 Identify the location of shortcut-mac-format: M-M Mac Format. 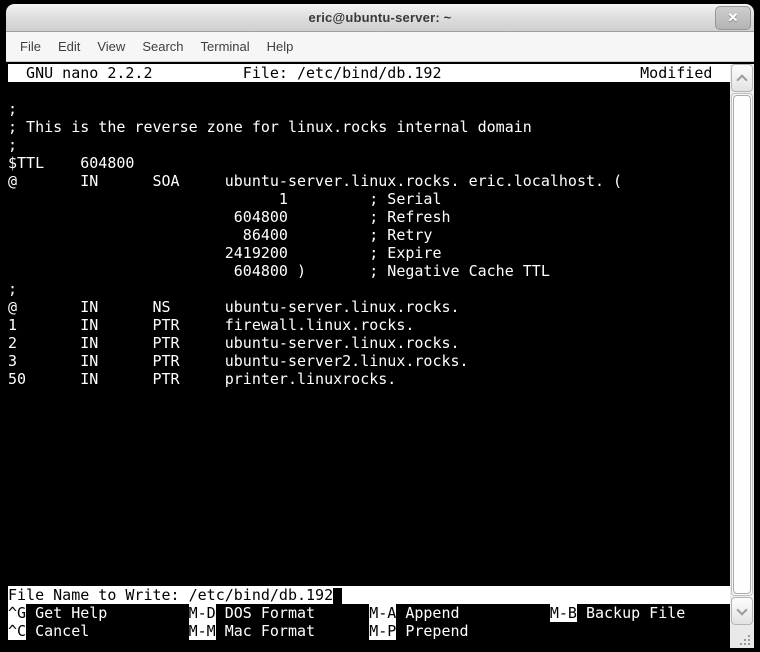
(252, 631).